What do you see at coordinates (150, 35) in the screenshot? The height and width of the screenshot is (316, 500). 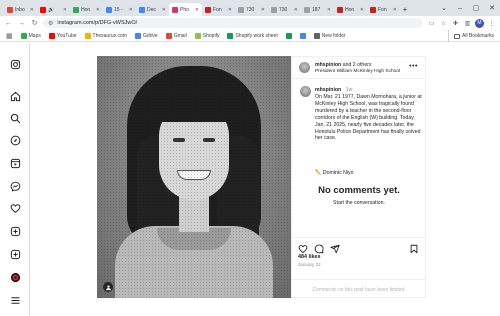 I see `bookmark-label: Gdrive` at bounding box center [150, 35].